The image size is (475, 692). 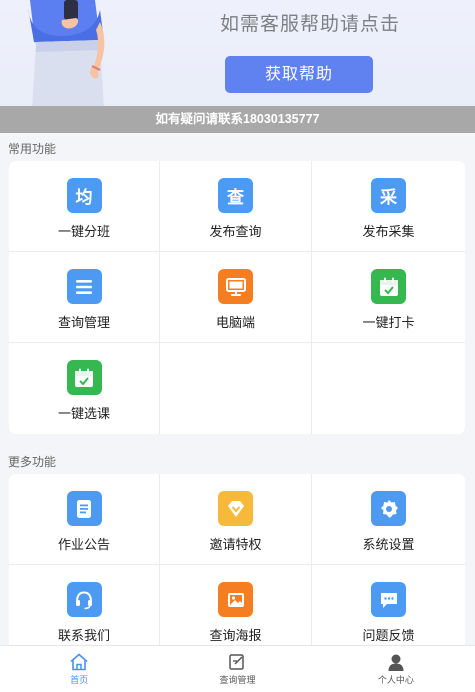 What do you see at coordinates (84, 599) in the screenshot?
I see `headset-icon` at bounding box center [84, 599].